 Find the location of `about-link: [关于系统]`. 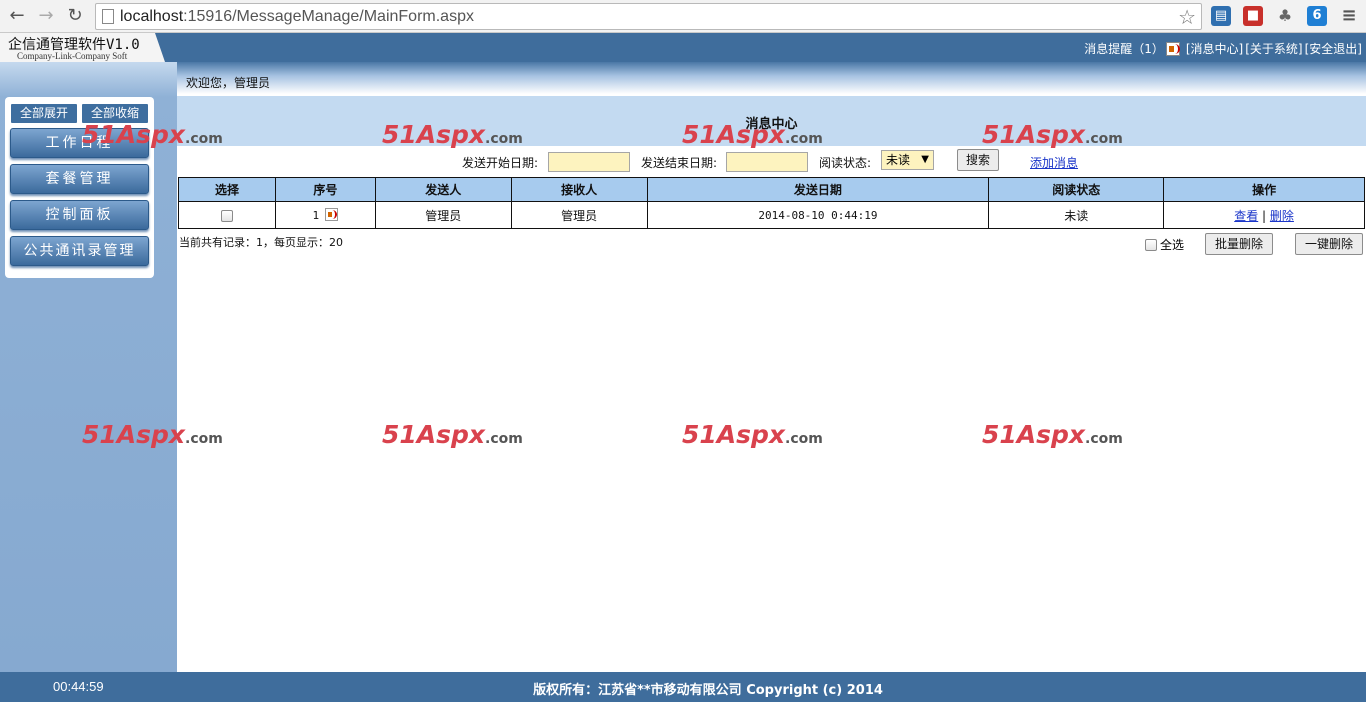

about-link: [关于系统] is located at coordinates (1273, 48).